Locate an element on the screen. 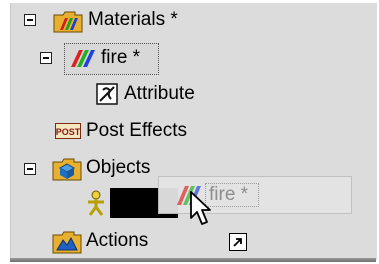  collapse-toggle-objects is located at coordinates (30, 169).